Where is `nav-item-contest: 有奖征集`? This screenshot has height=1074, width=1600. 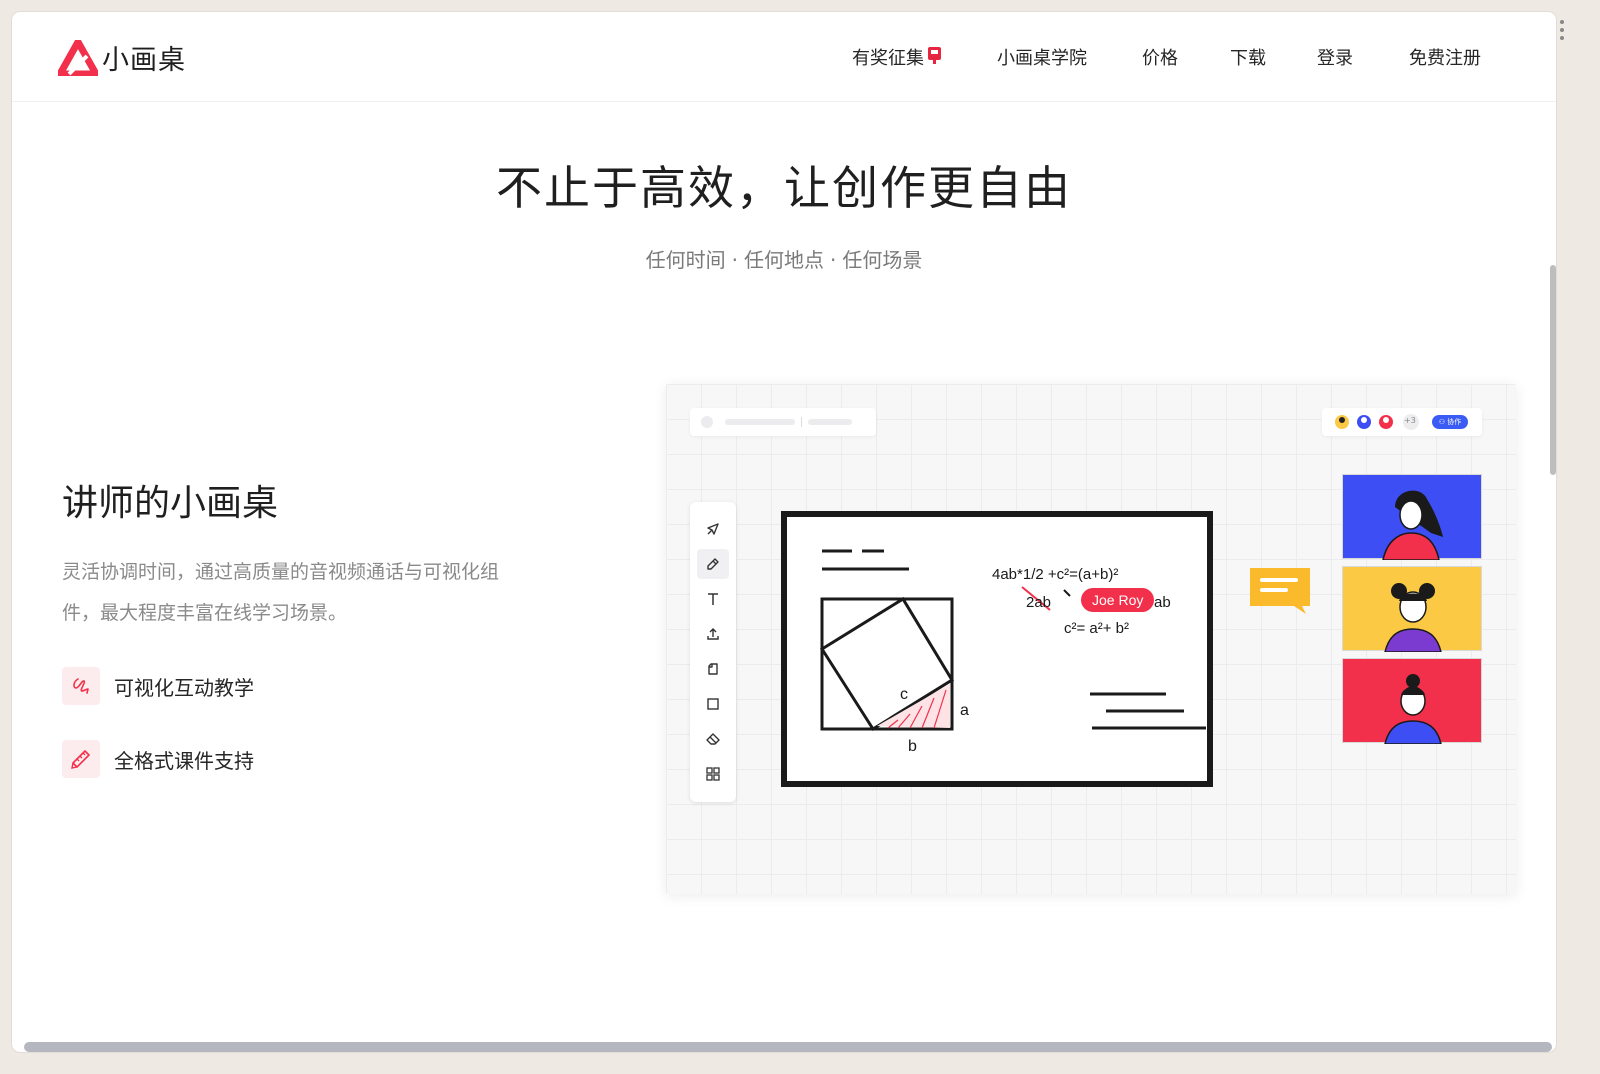 nav-item-contest: 有奖征集 is located at coordinates (897, 57).